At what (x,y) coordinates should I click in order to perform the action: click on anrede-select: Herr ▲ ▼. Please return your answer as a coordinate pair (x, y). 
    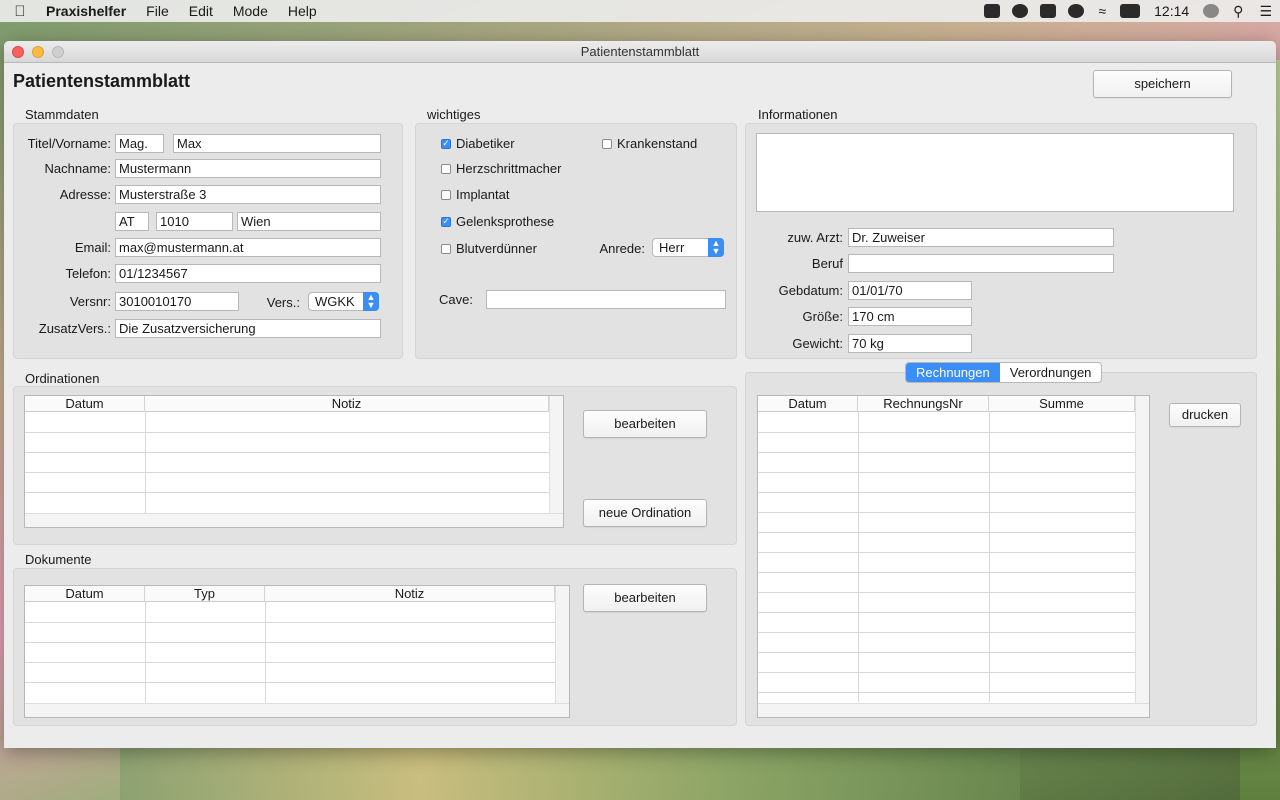
    Looking at the image, I should click on (688, 247).